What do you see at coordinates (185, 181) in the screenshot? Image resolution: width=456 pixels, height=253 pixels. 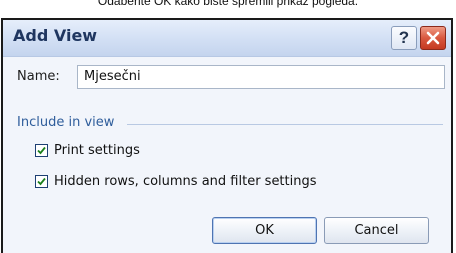 I see `hidden-rows-label: Hidden rows, columns and filter settings` at bounding box center [185, 181].